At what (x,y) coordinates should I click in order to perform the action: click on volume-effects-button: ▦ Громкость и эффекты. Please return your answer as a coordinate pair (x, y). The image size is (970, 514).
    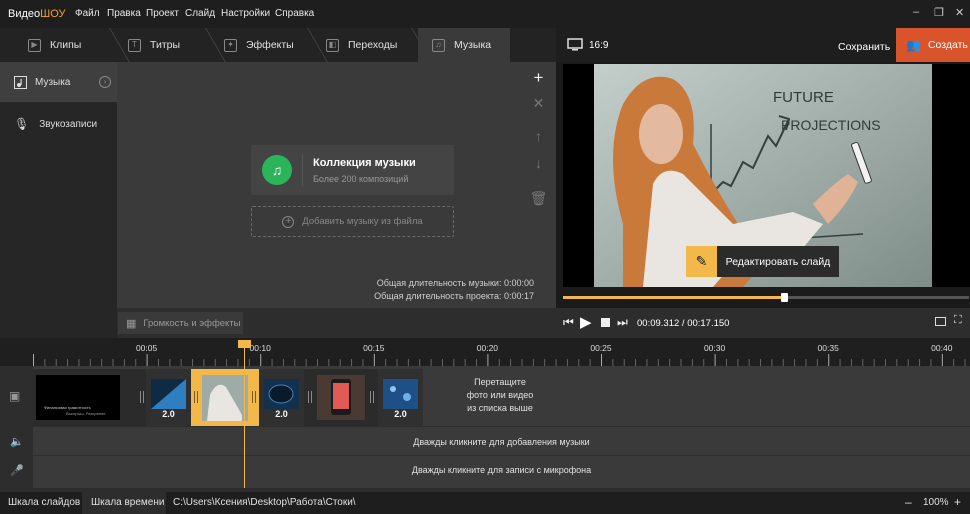
    Looking at the image, I should click on (180, 323).